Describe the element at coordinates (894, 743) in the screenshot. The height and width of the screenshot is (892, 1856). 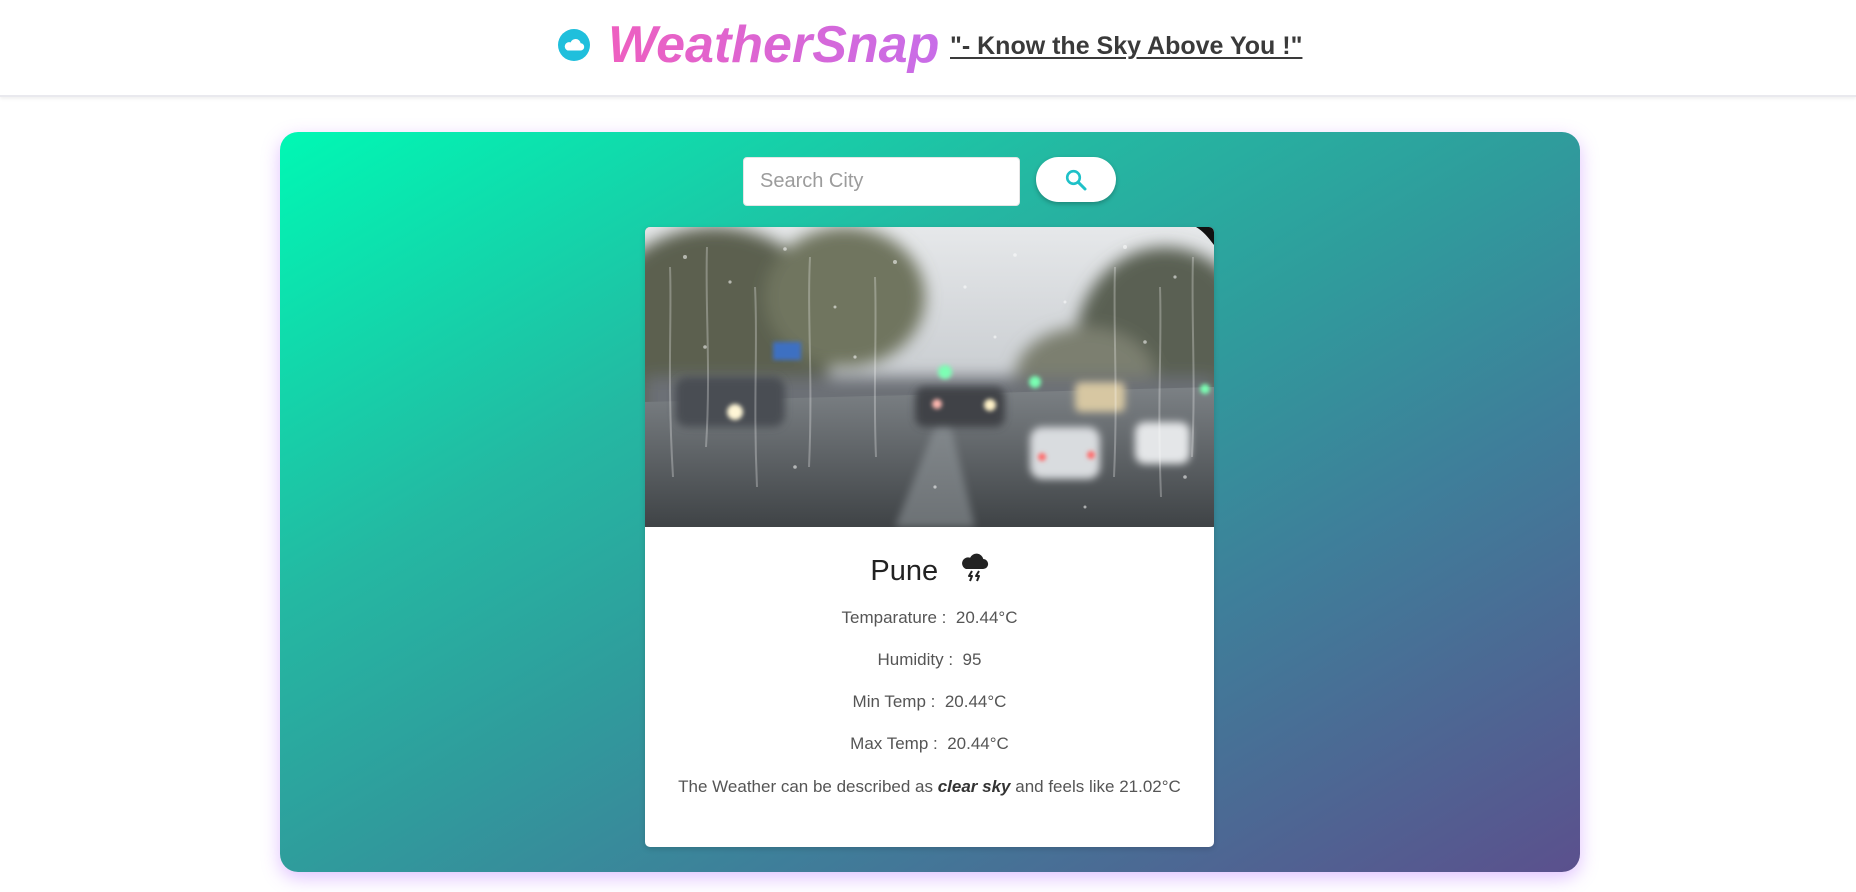
I see `max-temp-label: Max Temp :` at that location.